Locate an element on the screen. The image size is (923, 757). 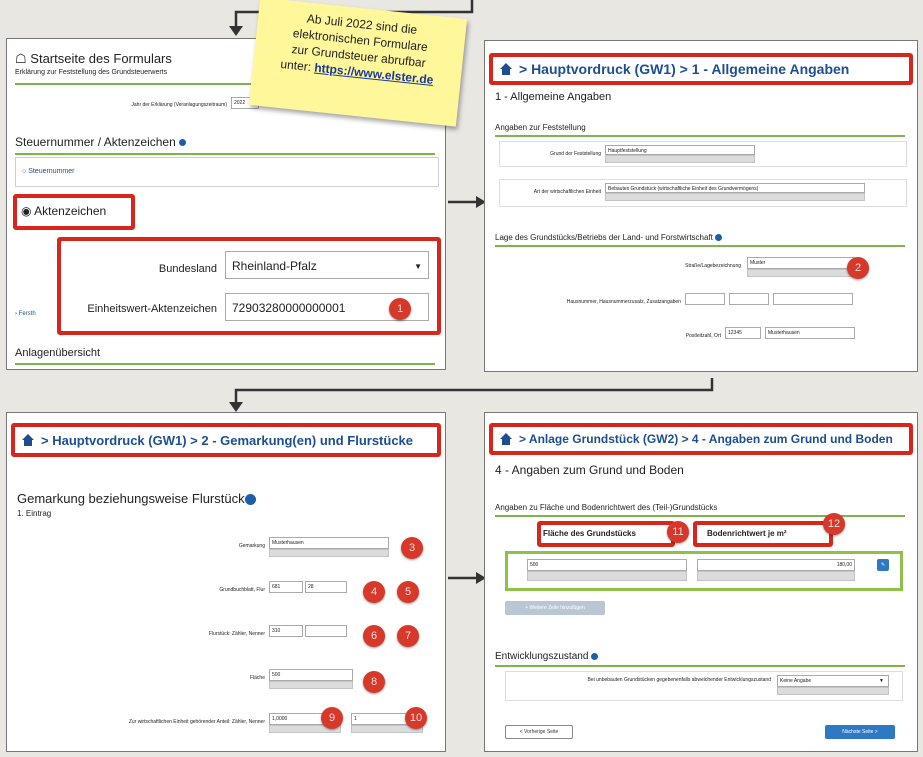
gemarkung-label: Gemarkung is located at coordinates (251, 546).